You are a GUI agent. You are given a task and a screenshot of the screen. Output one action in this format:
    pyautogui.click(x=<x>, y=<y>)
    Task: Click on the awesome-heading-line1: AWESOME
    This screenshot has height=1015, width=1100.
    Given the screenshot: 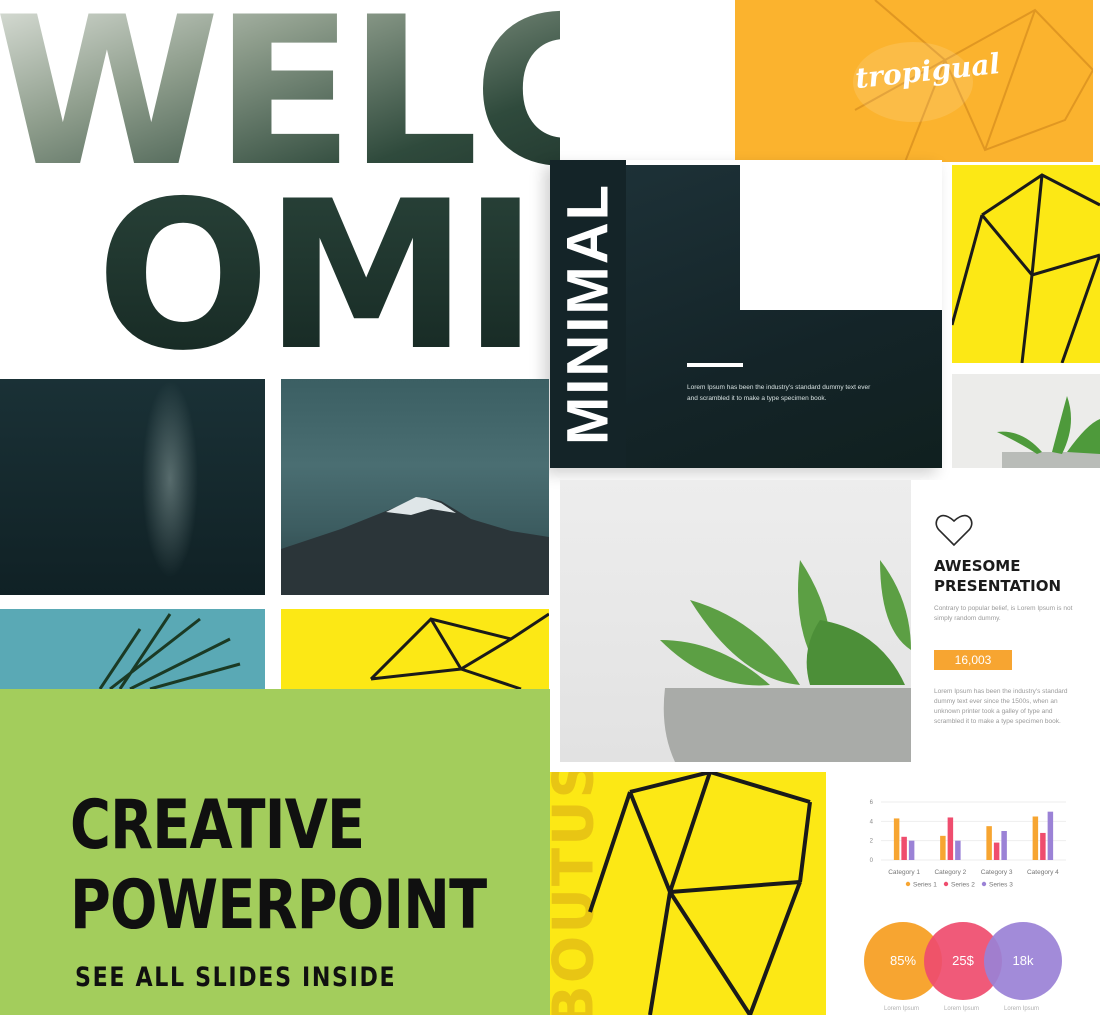 What is the action you would take?
    pyautogui.click(x=977, y=566)
    